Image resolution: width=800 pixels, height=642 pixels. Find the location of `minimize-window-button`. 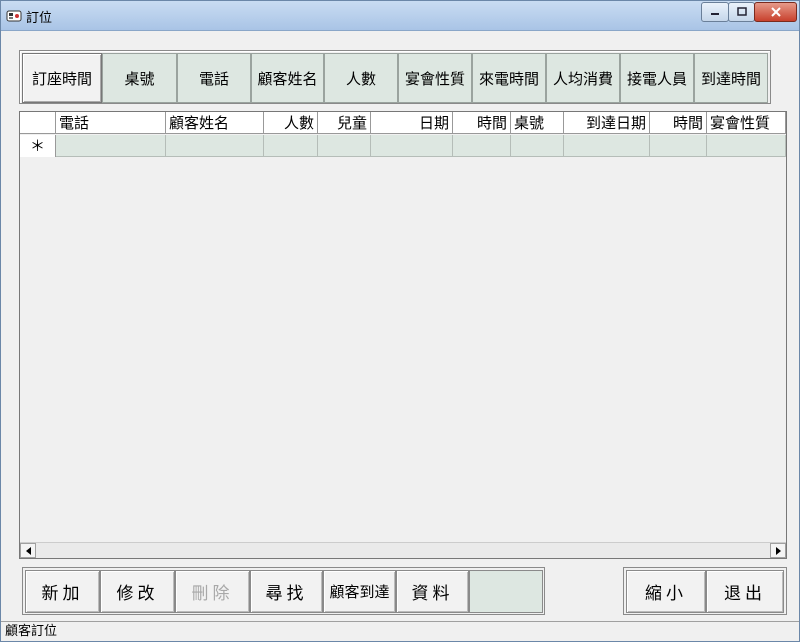

minimize-window-button is located at coordinates (715, 12).